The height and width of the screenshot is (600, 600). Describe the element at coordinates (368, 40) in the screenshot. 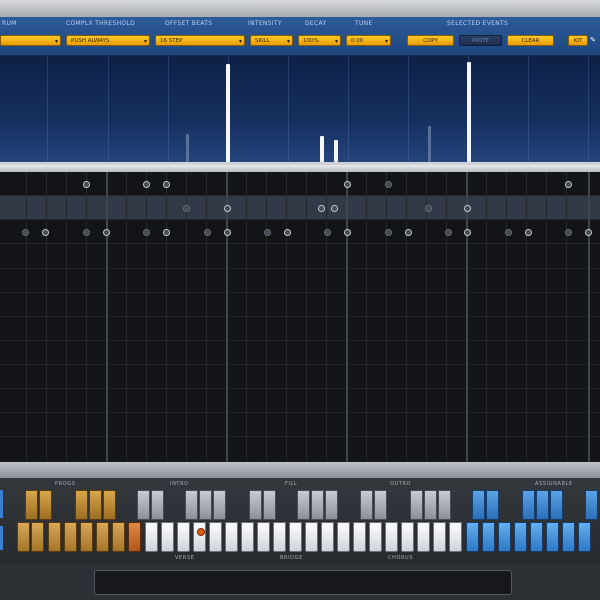

I see `tune-select: 0.00 ▾` at that location.